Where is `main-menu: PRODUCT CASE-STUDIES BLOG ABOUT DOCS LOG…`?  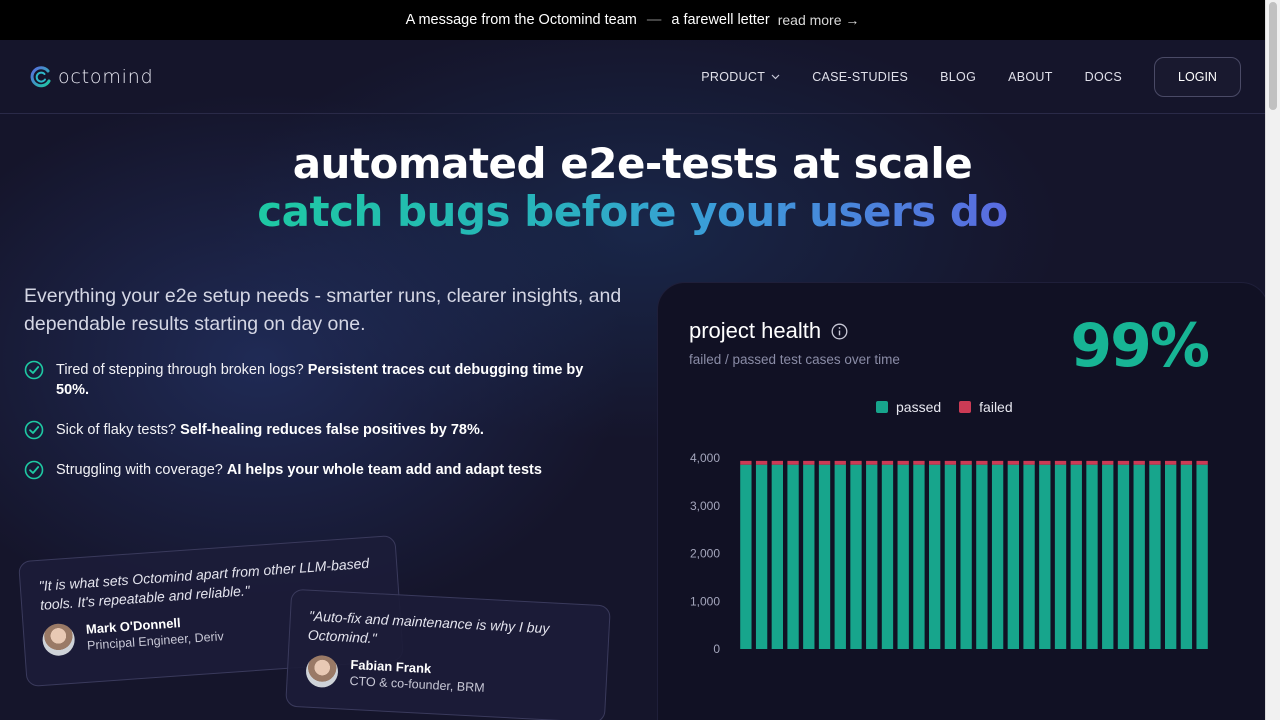
main-menu: PRODUCT CASE-STUDIES BLOG ABOUT DOCS LOG… is located at coordinates (971, 76).